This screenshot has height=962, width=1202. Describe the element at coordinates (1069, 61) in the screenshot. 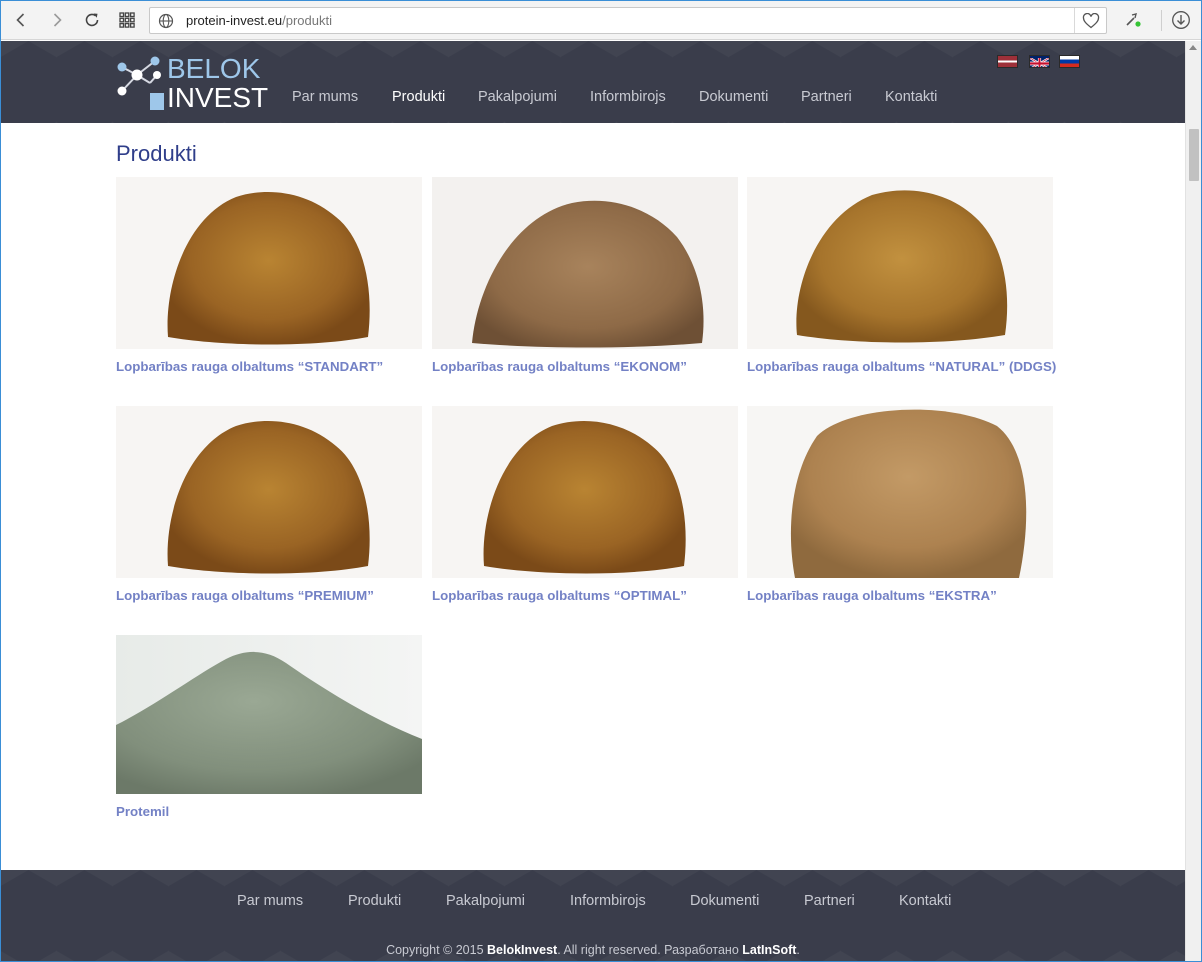

I see `ru-flag-icon` at that location.